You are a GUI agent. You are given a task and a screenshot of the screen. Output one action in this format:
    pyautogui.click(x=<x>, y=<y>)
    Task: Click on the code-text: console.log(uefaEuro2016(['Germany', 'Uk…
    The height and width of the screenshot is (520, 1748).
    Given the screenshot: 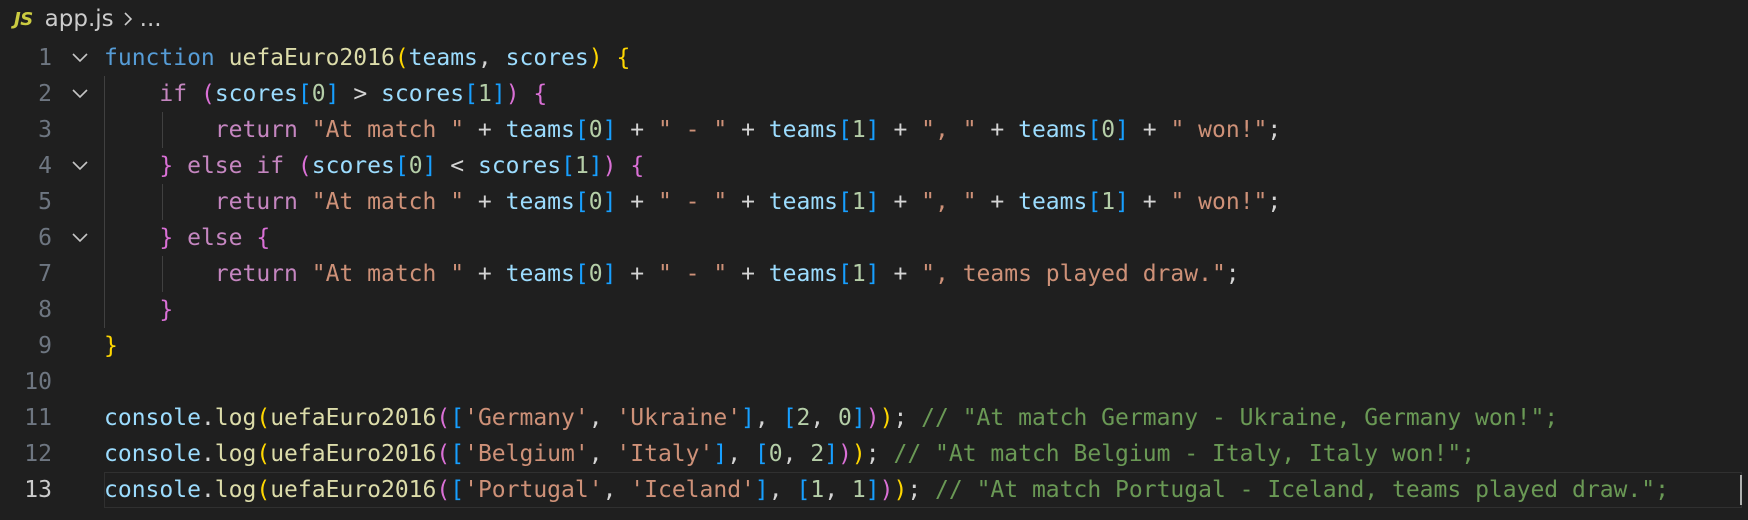 What is the action you would take?
    pyautogui.click(x=831, y=418)
    